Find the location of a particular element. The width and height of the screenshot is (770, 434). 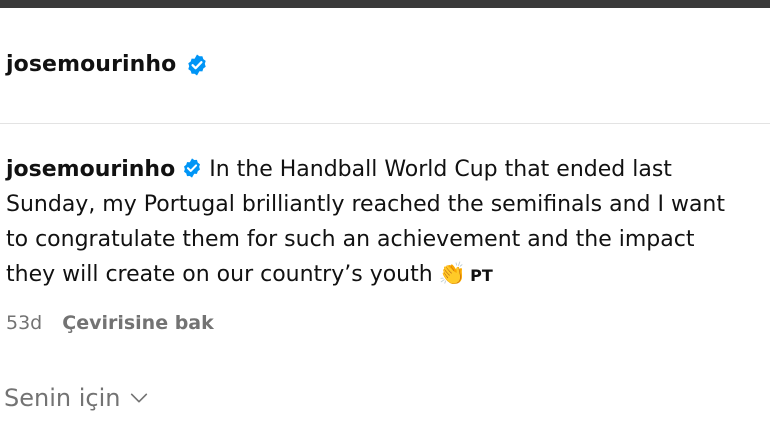

feed-filter-label: Senin için is located at coordinates (62, 398).